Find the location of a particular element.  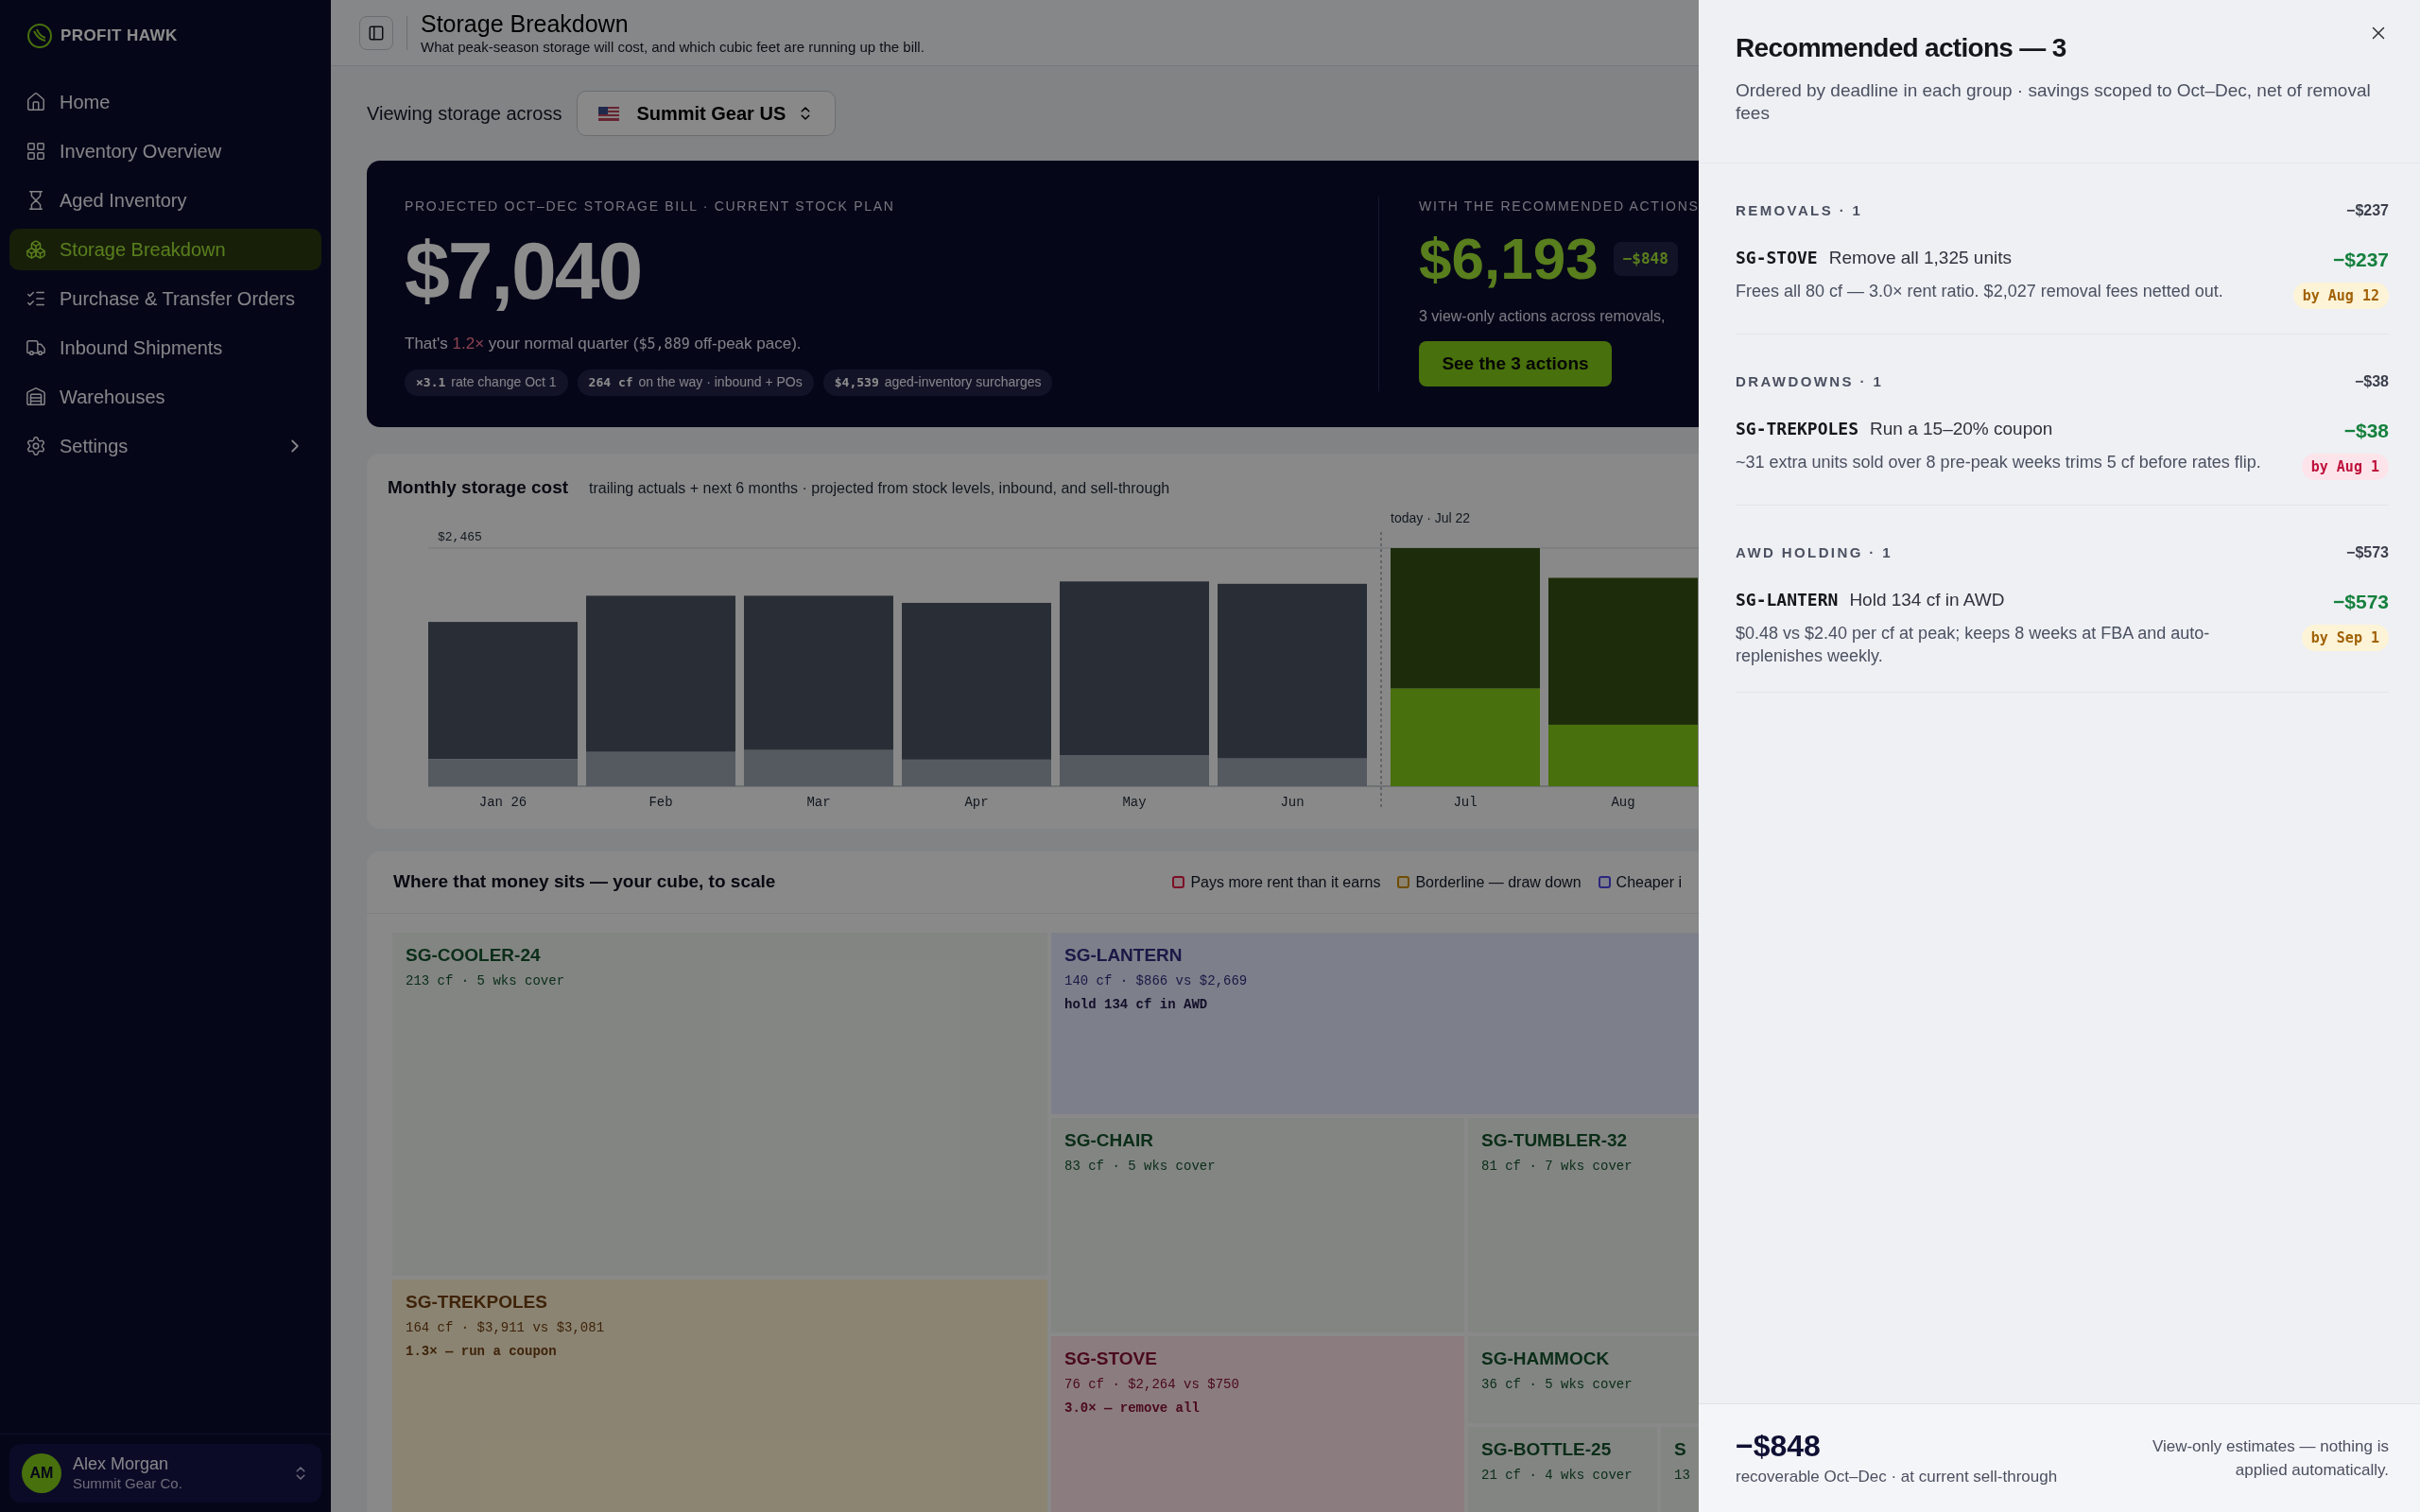

nav-item: Purchase & Transfer Orders is located at coordinates (165, 298).